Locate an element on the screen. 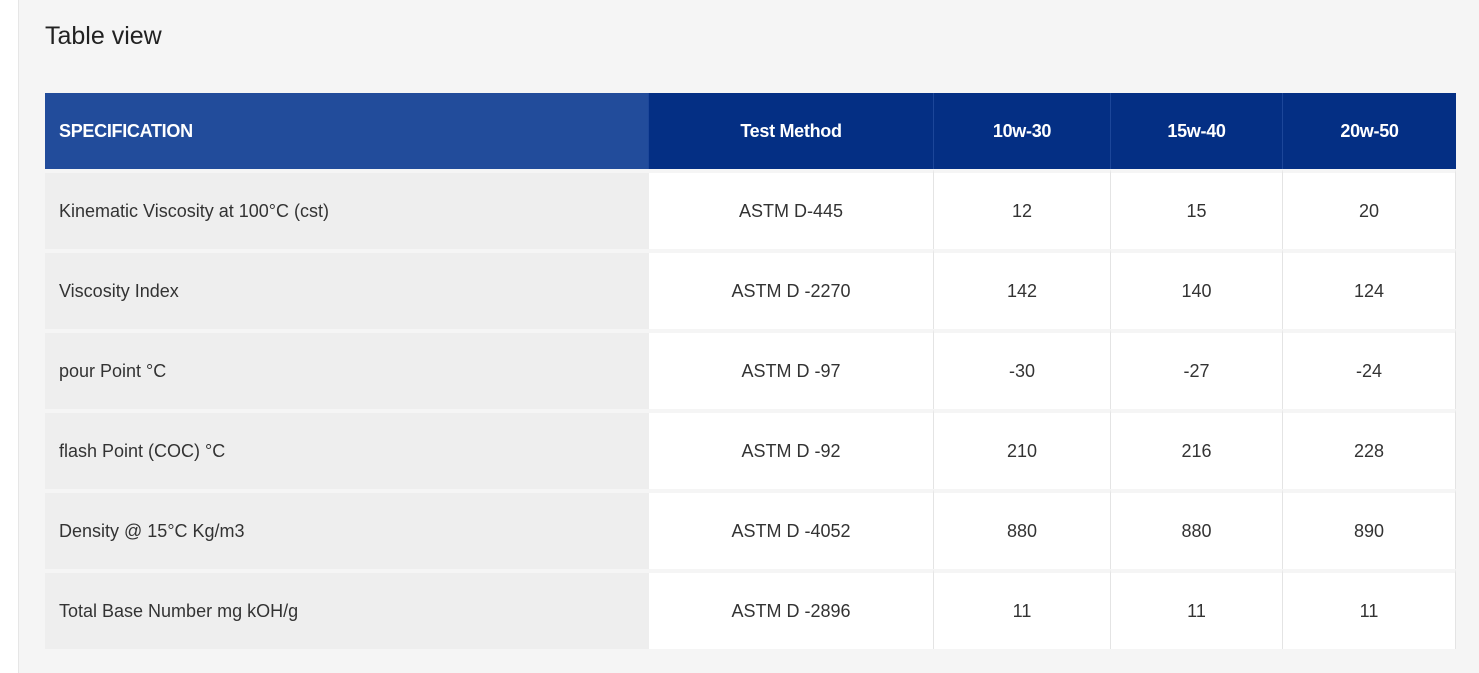  test-method-cell: ASTM D -4052 is located at coordinates (791, 529).